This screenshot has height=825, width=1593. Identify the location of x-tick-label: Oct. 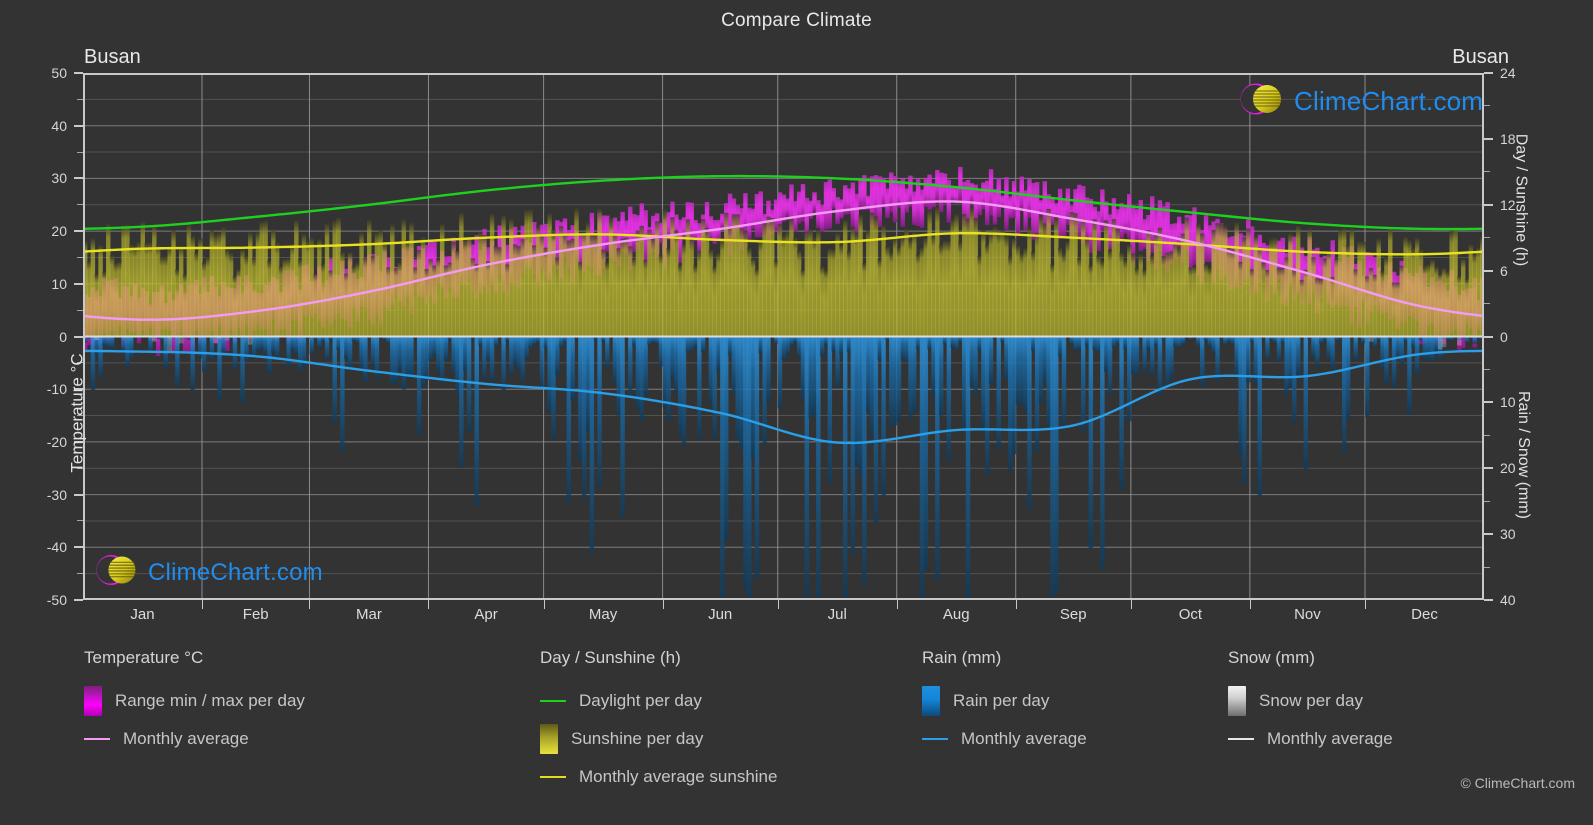
(1190, 614).